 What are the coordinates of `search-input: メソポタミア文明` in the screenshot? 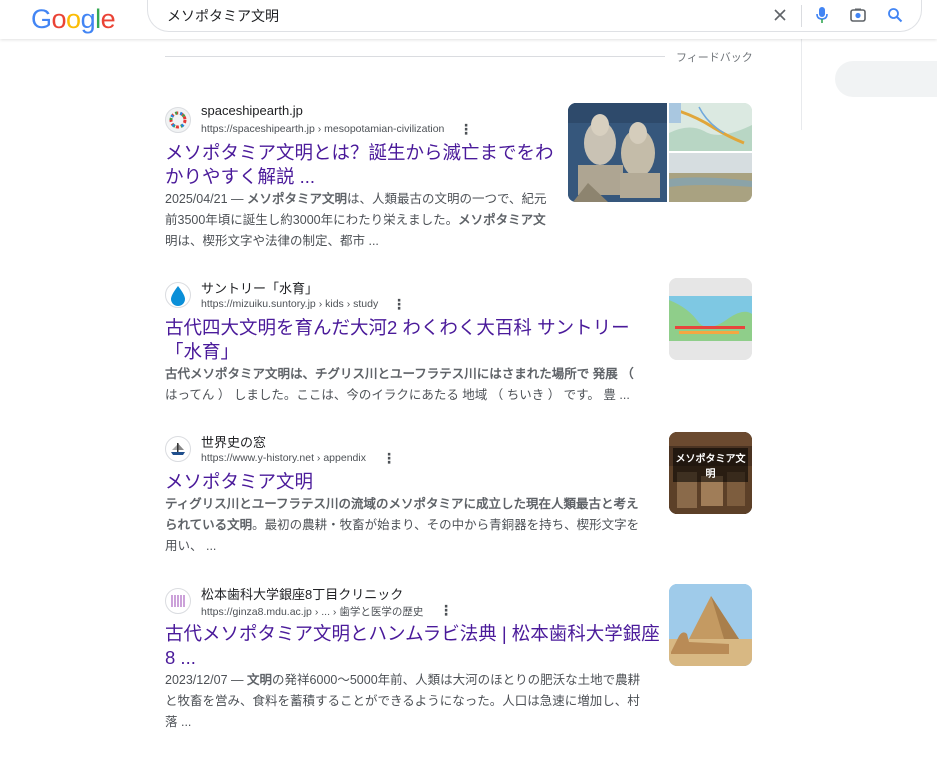 It's located at (223, 16).